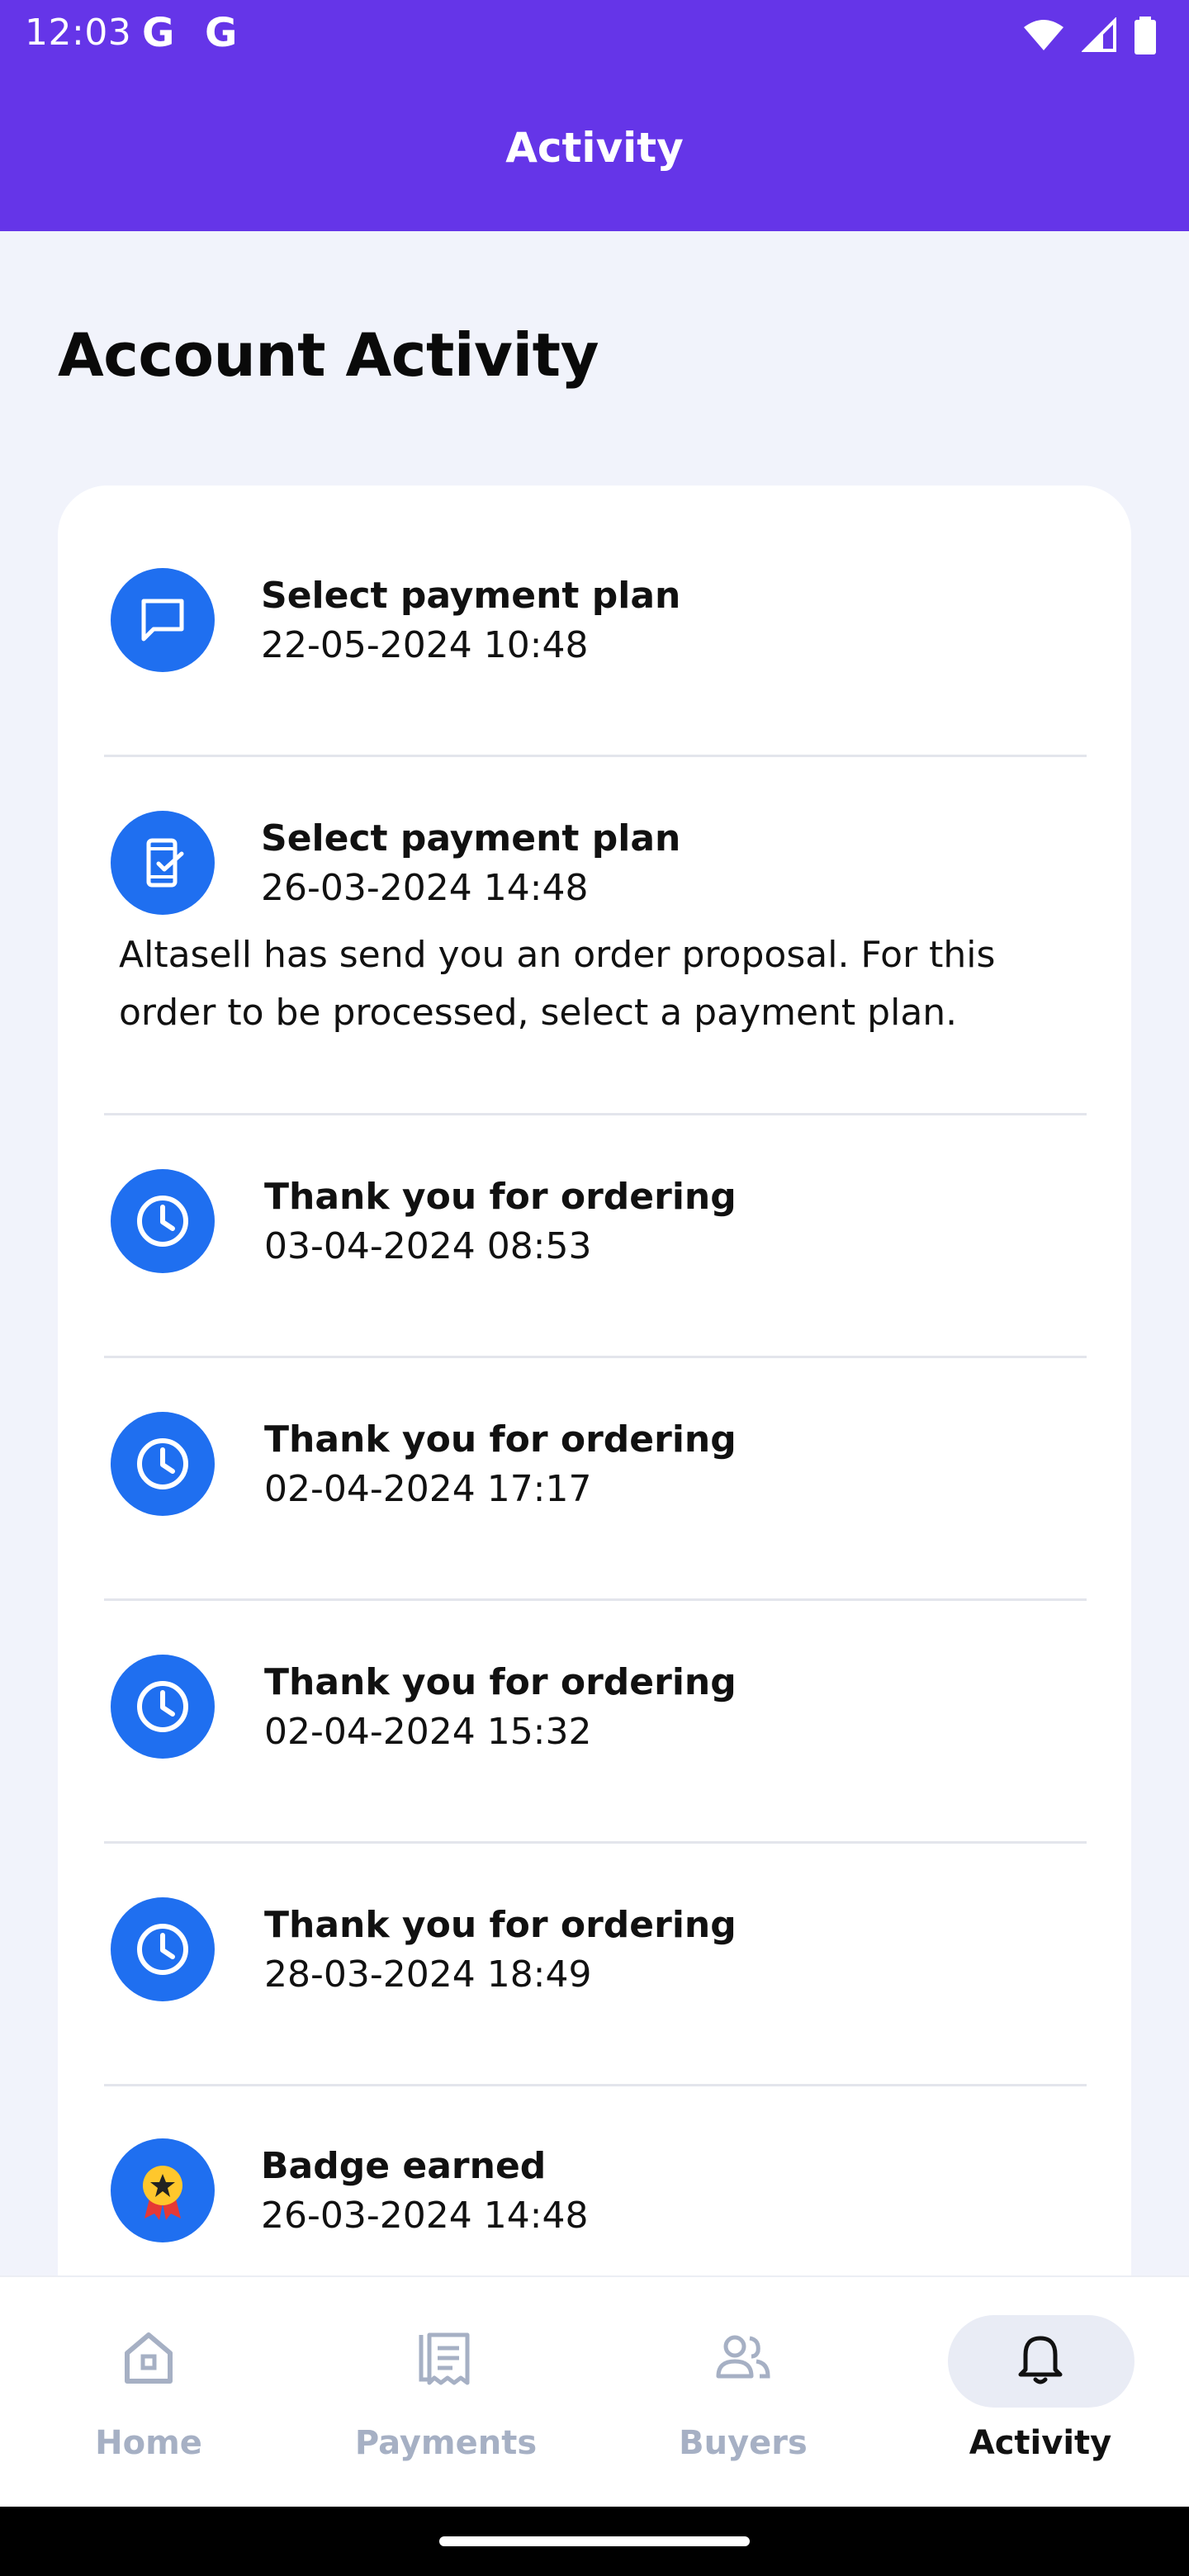 This screenshot has height=2576, width=1189. What do you see at coordinates (594, 1975) in the screenshot?
I see `activity-item: Thank you for ordering 28-03-2024 18:49` at bounding box center [594, 1975].